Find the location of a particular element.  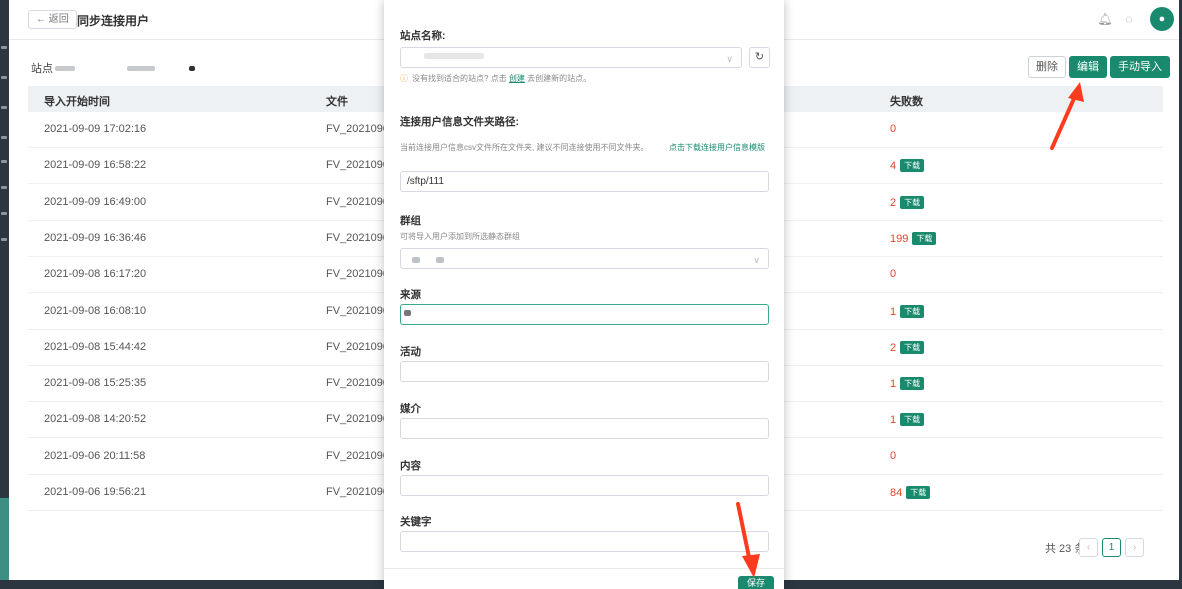

site-label: 站点 is located at coordinates (42, 69).